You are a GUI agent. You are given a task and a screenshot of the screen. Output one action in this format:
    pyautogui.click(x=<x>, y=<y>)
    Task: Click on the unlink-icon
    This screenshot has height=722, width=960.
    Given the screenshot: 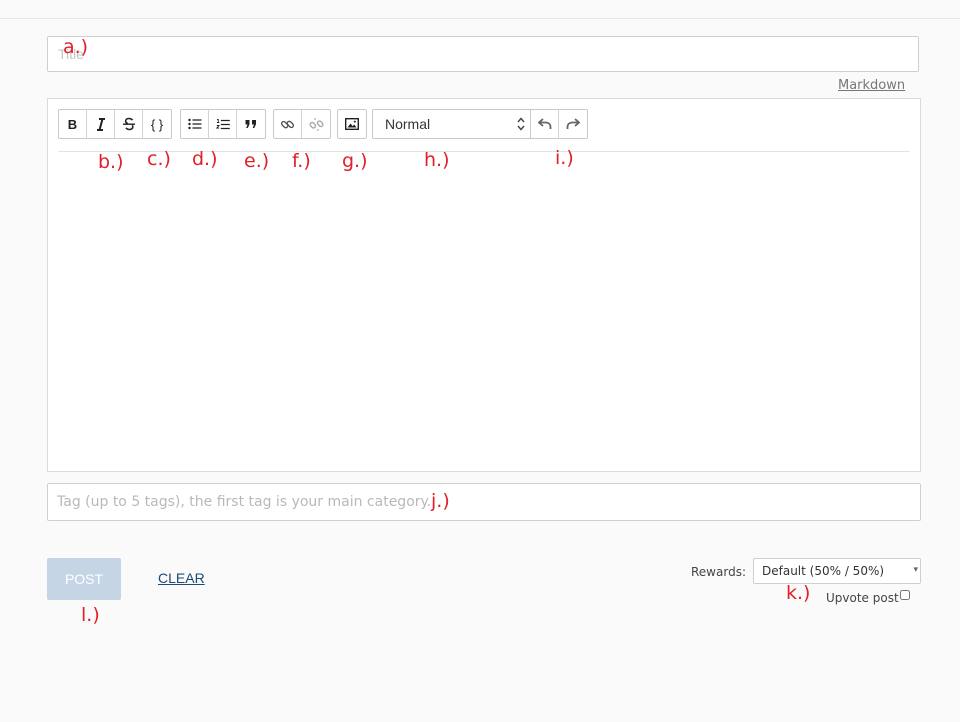 What is the action you would take?
    pyautogui.click(x=316, y=124)
    